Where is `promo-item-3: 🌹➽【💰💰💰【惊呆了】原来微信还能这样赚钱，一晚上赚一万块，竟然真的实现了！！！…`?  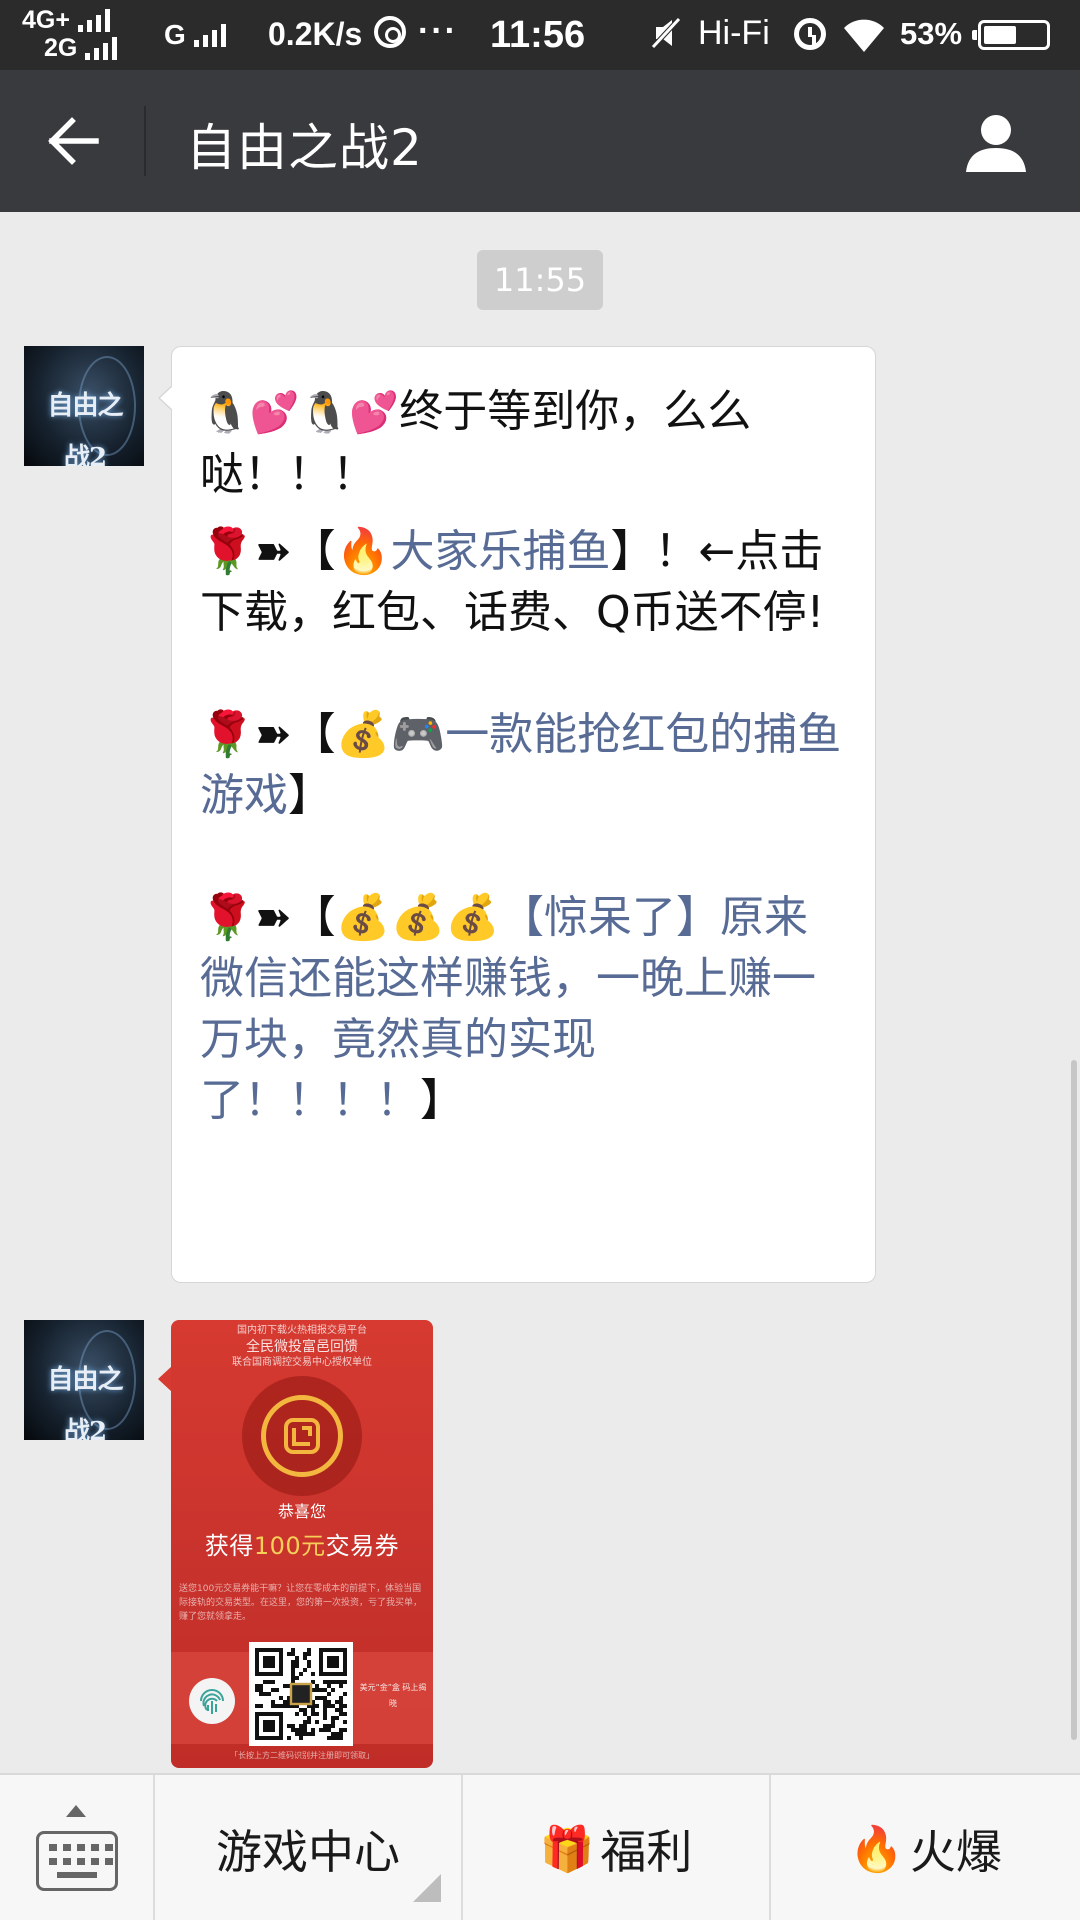
promo-item-3: 🌹➽【💰💰💰【惊呆了】原来微信还能这样赚钱，一晚上赚一万块，竟然真的实现了！！！… is located at coordinates (508, 1009).